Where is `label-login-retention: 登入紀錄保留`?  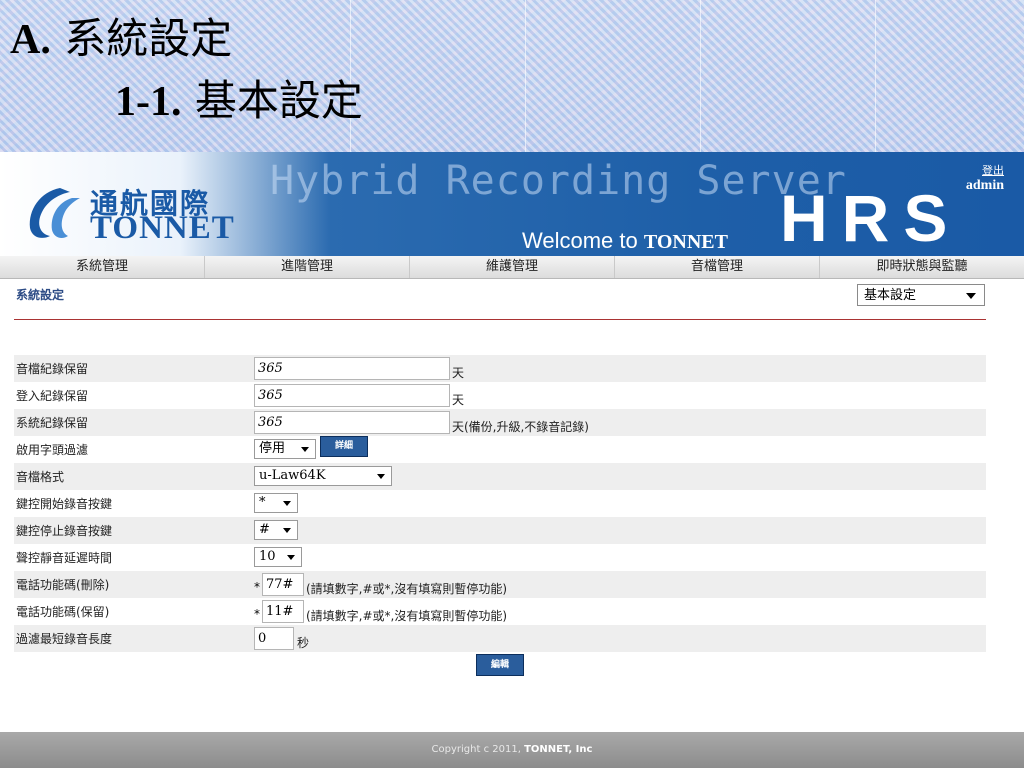
label-login-retention: 登入紀錄保留 is located at coordinates (52, 396).